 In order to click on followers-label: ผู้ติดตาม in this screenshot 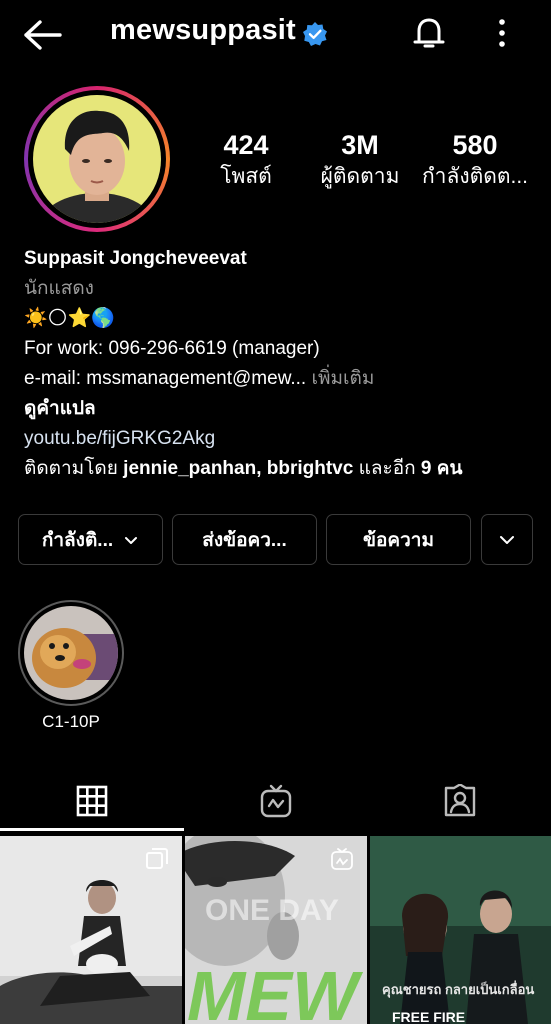, I will do `click(360, 176)`.